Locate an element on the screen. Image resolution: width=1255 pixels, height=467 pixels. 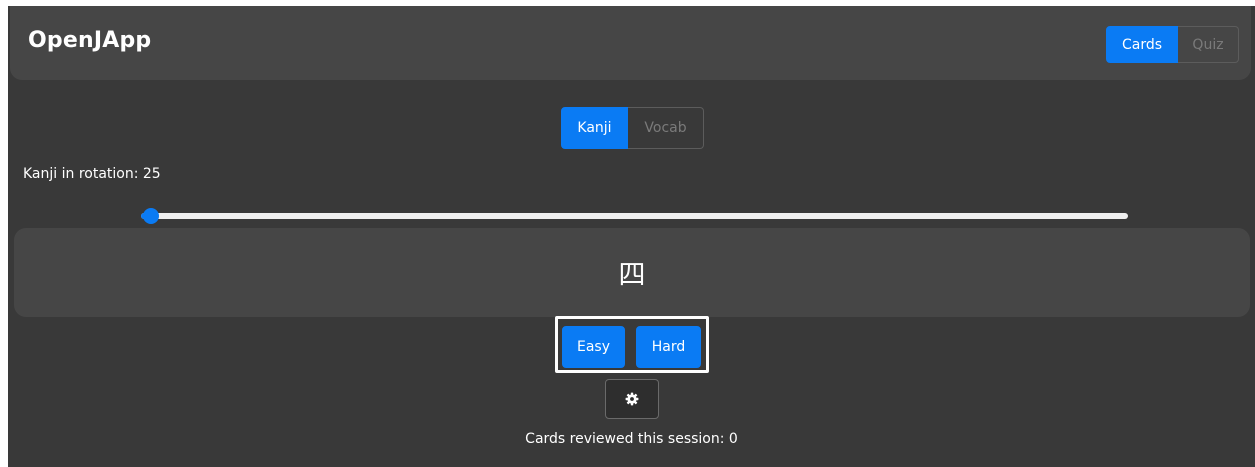
card-type-toggle-group: Kanji Vocab is located at coordinates (632, 128).